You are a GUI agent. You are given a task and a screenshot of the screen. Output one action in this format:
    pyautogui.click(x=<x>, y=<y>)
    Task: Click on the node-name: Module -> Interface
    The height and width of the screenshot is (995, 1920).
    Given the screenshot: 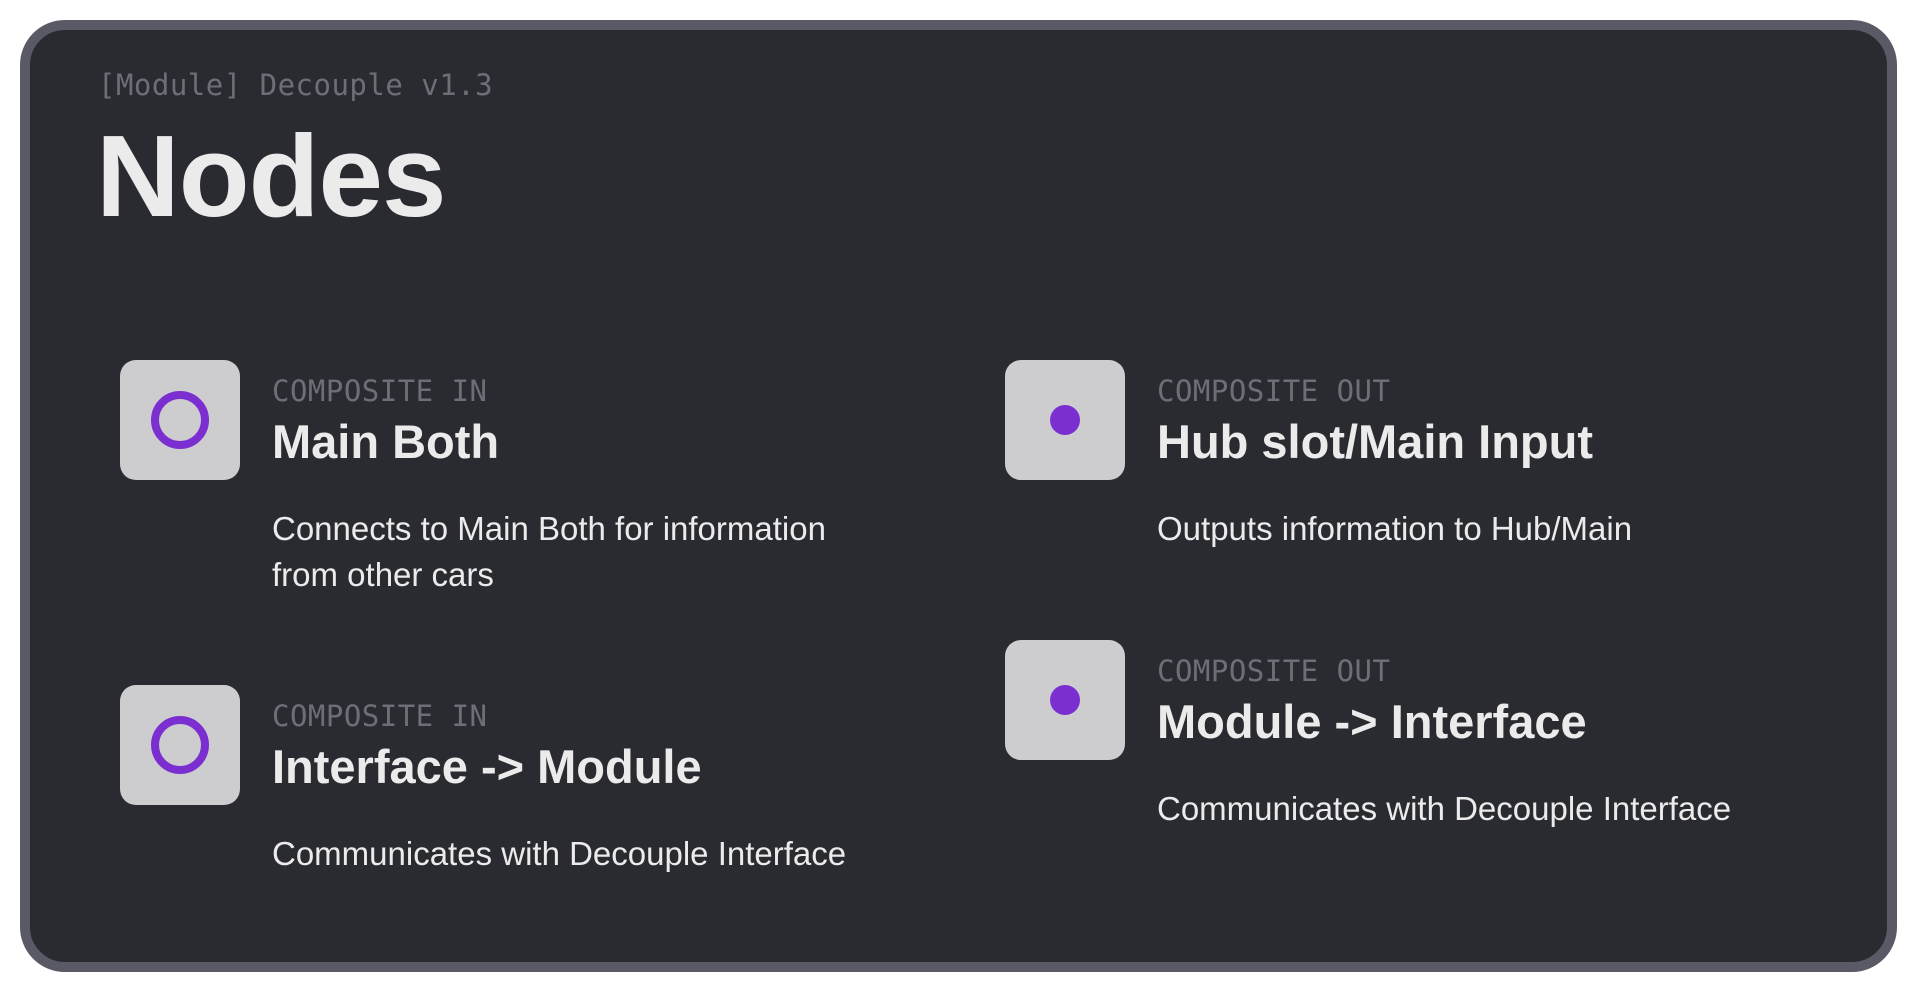 What is the action you would take?
    pyautogui.click(x=1372, y=721)
    